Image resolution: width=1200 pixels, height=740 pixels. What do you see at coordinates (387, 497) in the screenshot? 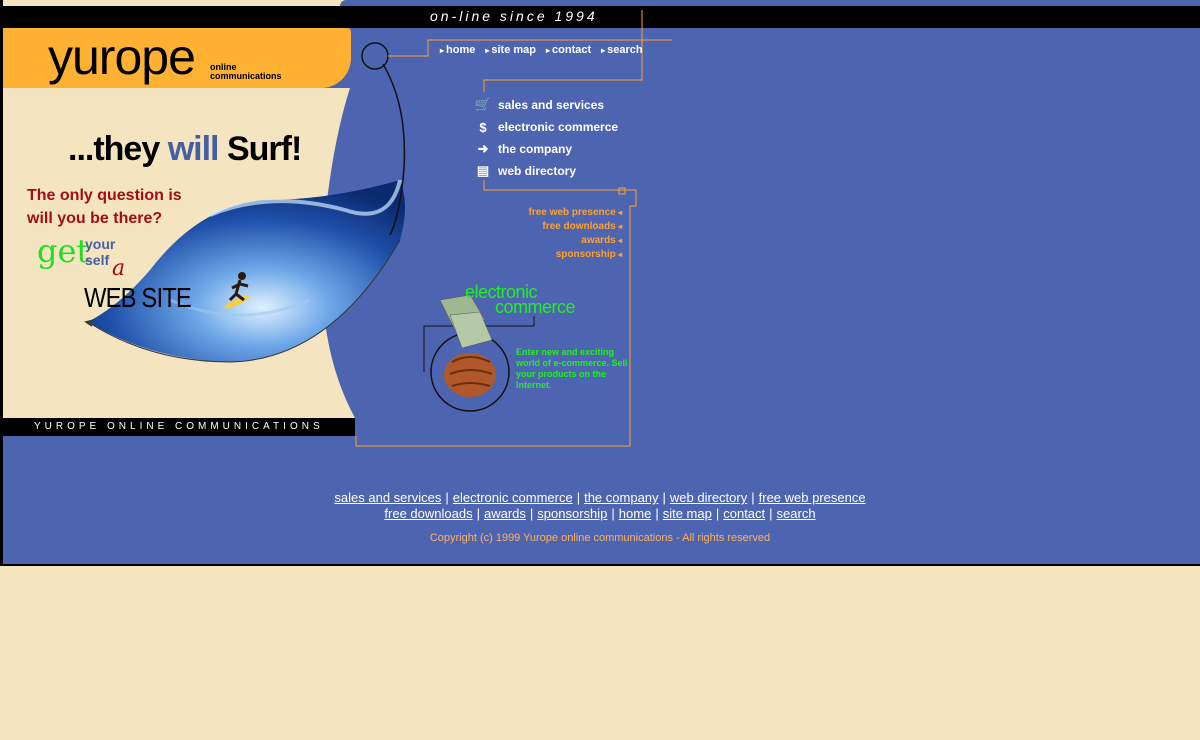
I see `footer-link-sales-and-services: sales and services` at bounding box center [387, 497].